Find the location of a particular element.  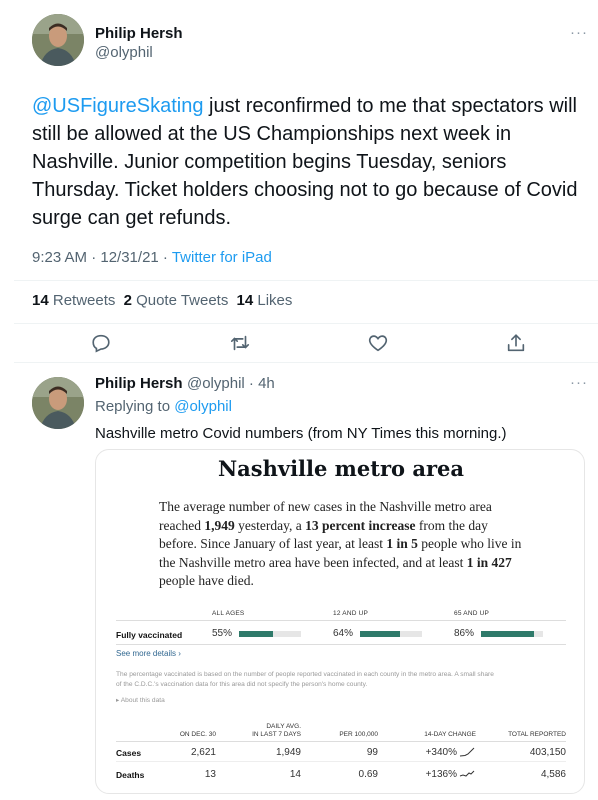

author-handle: @olyphil is located at coordinates (124, 52).